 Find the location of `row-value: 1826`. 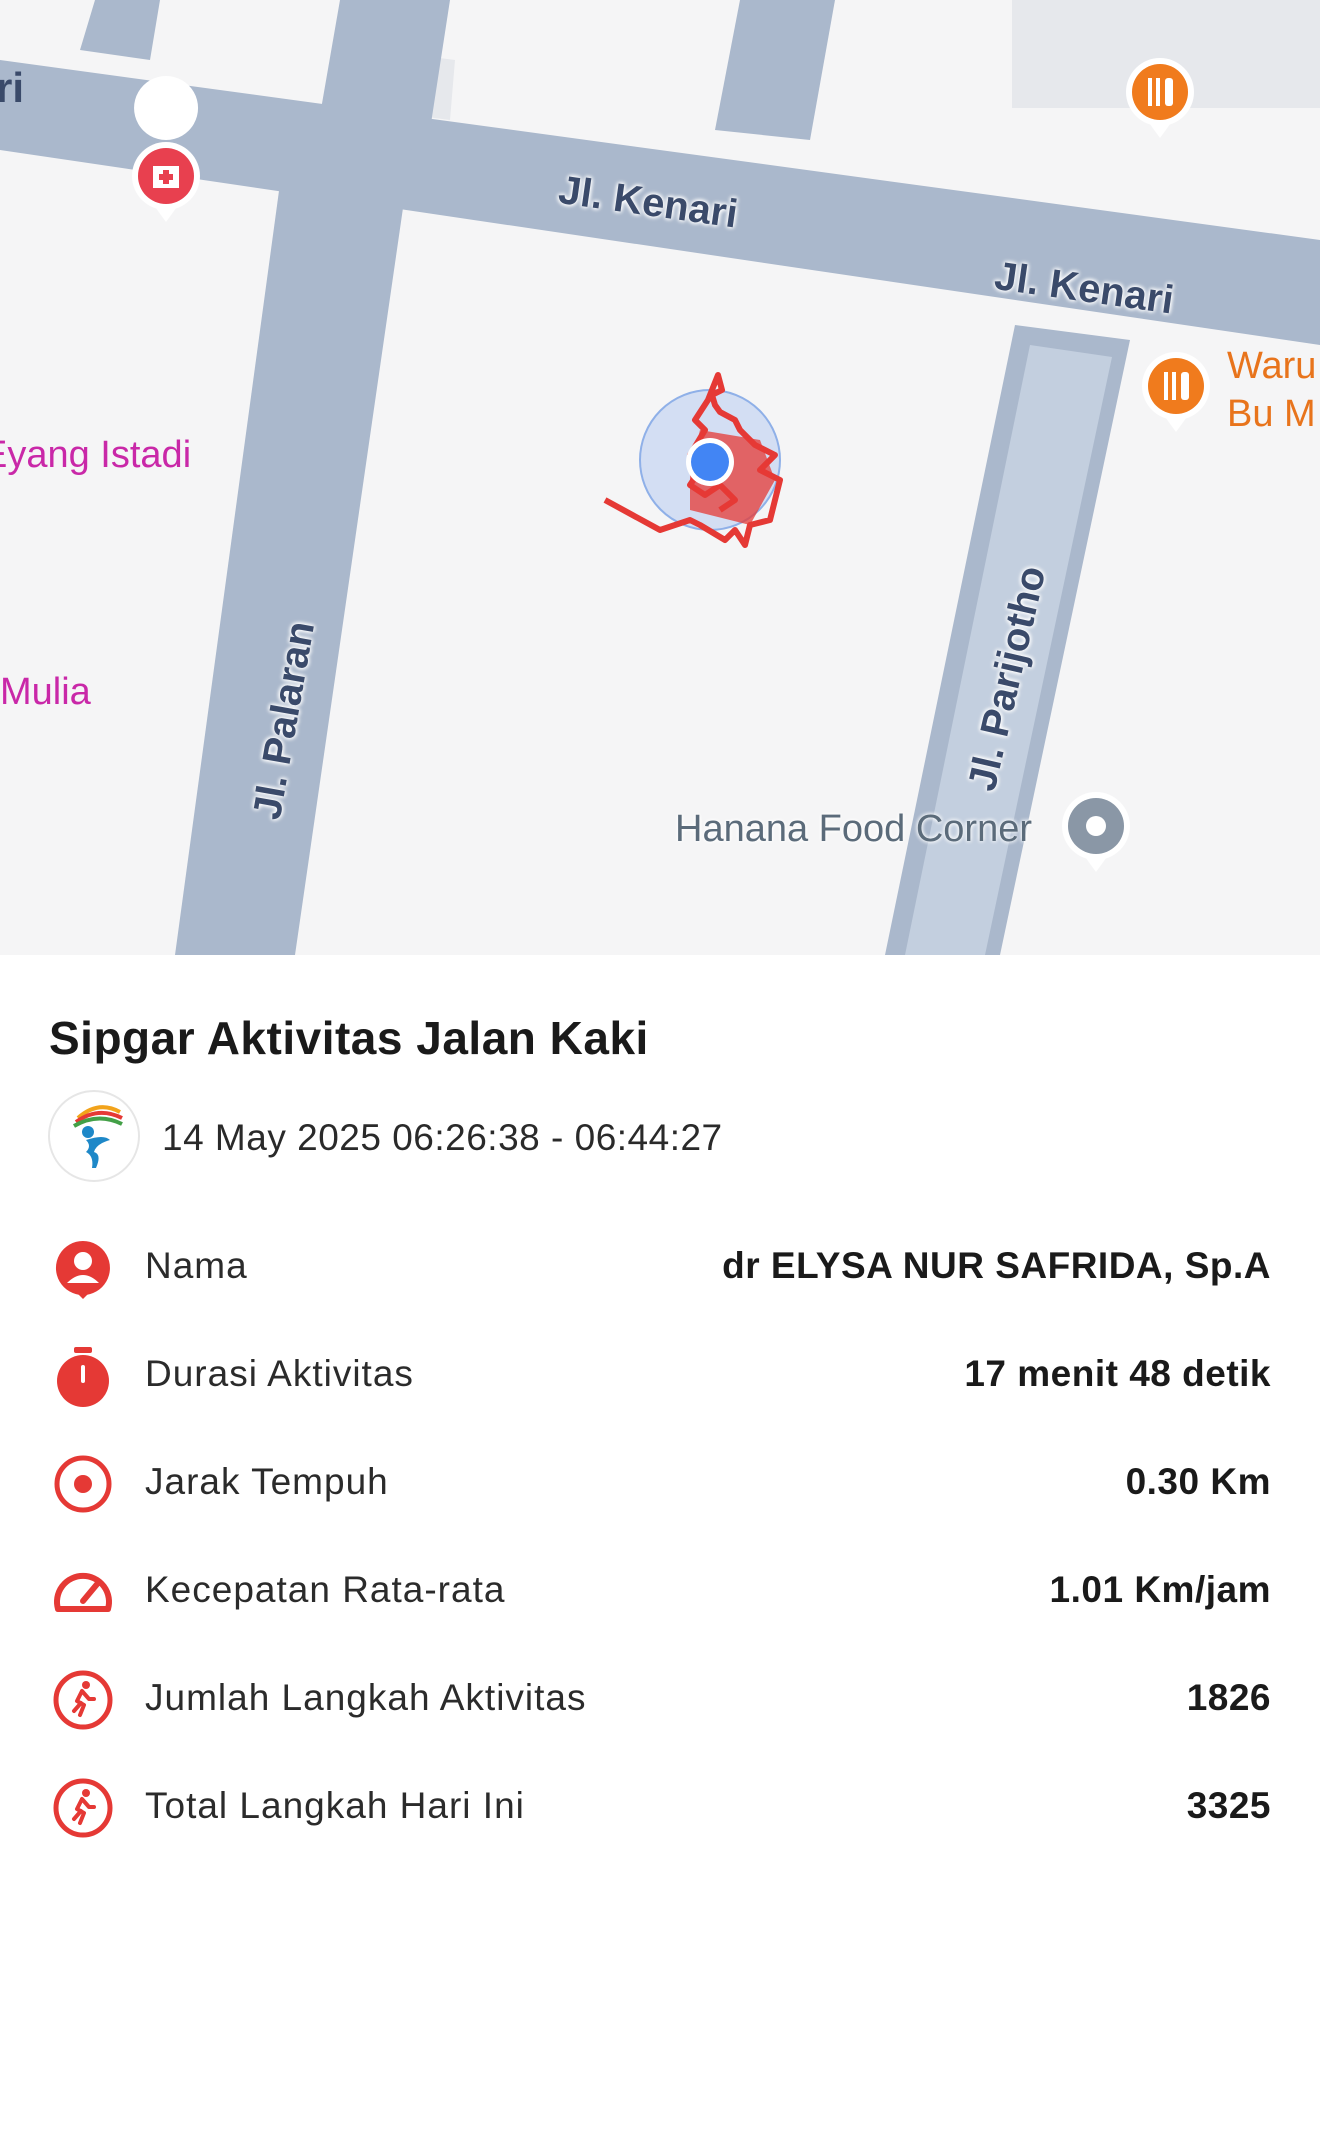

row-value: 1826 is located at coordinates (1228, 1697).